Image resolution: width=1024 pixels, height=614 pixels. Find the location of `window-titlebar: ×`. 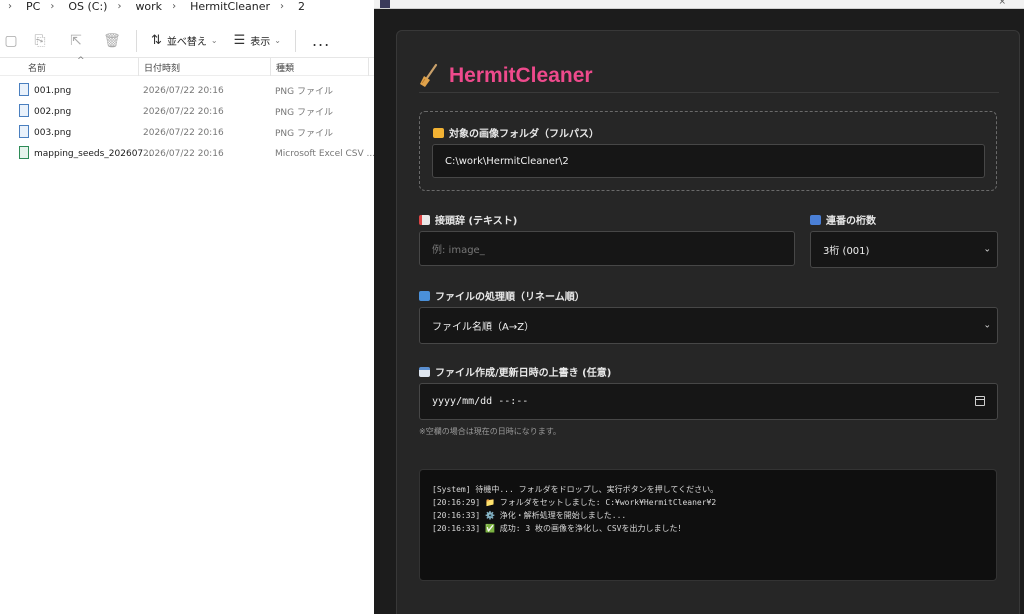

window-titlebar: × is located at coordinates (699, 4).